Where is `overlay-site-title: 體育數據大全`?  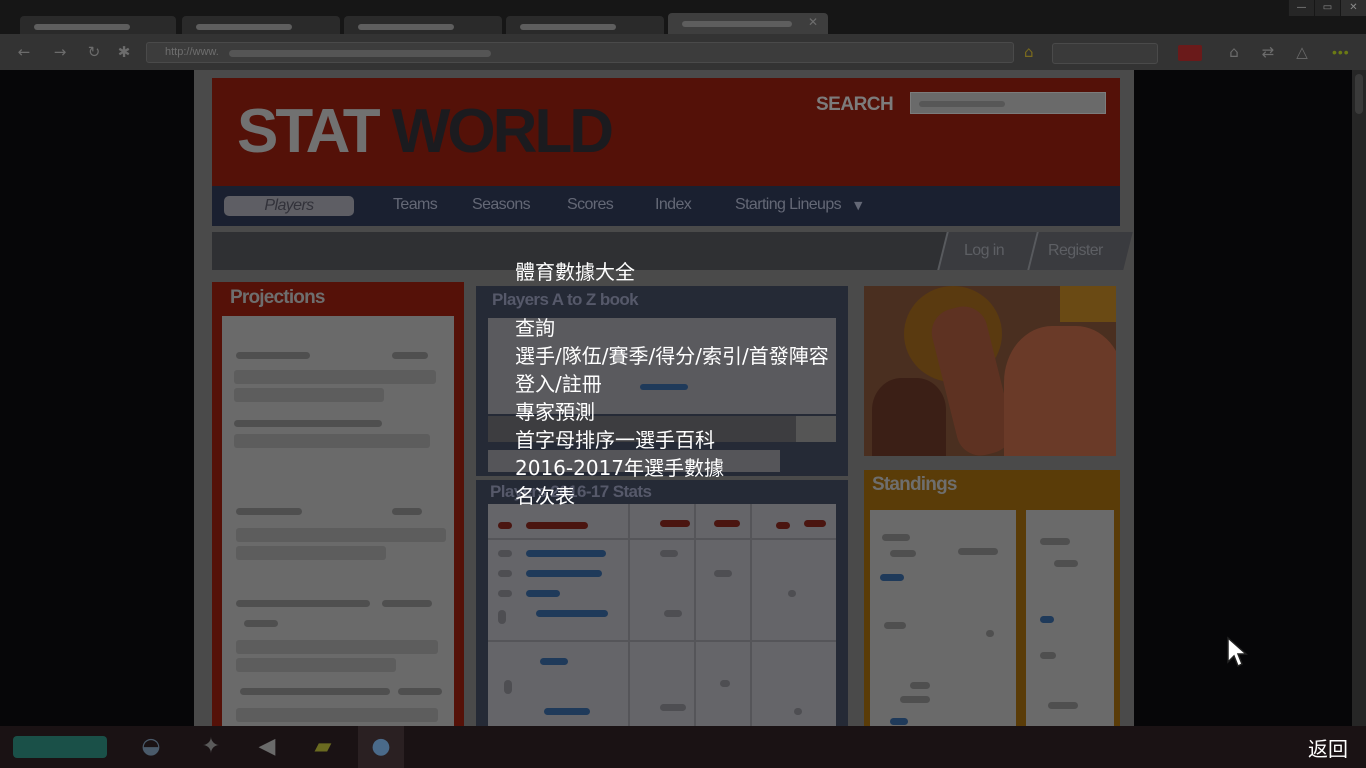 overlay-site-title: 體育數據大全 is located at coordinates (575, 272).